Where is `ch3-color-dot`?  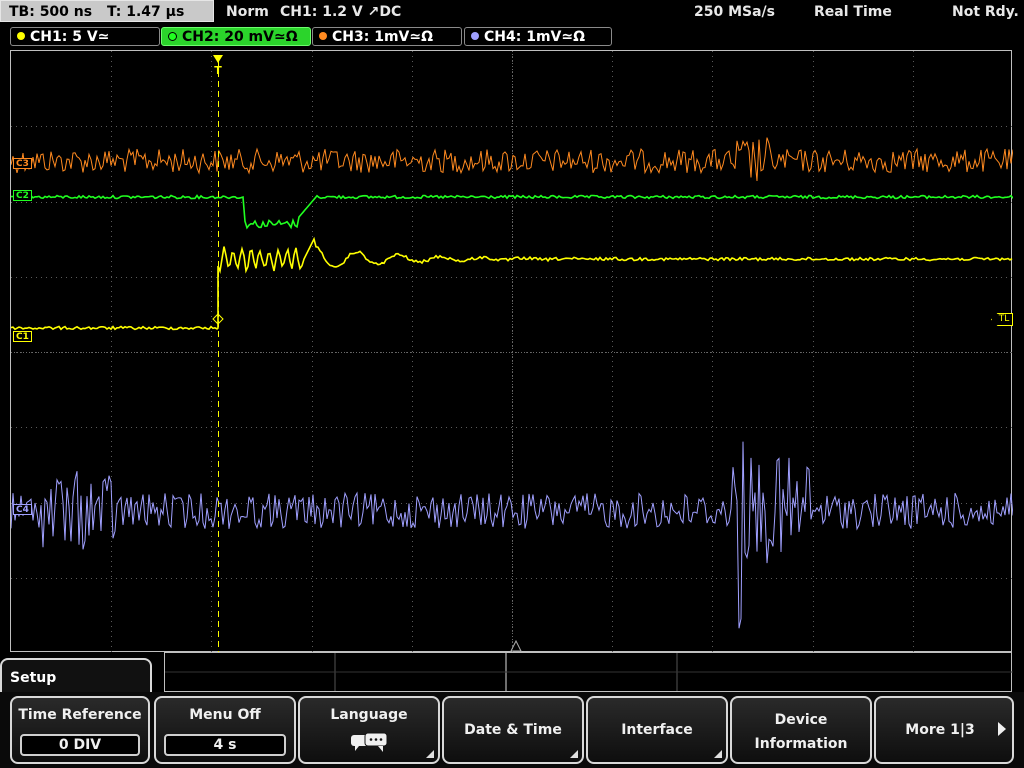
ch3-color-dot is located at coordinates (323, 36).